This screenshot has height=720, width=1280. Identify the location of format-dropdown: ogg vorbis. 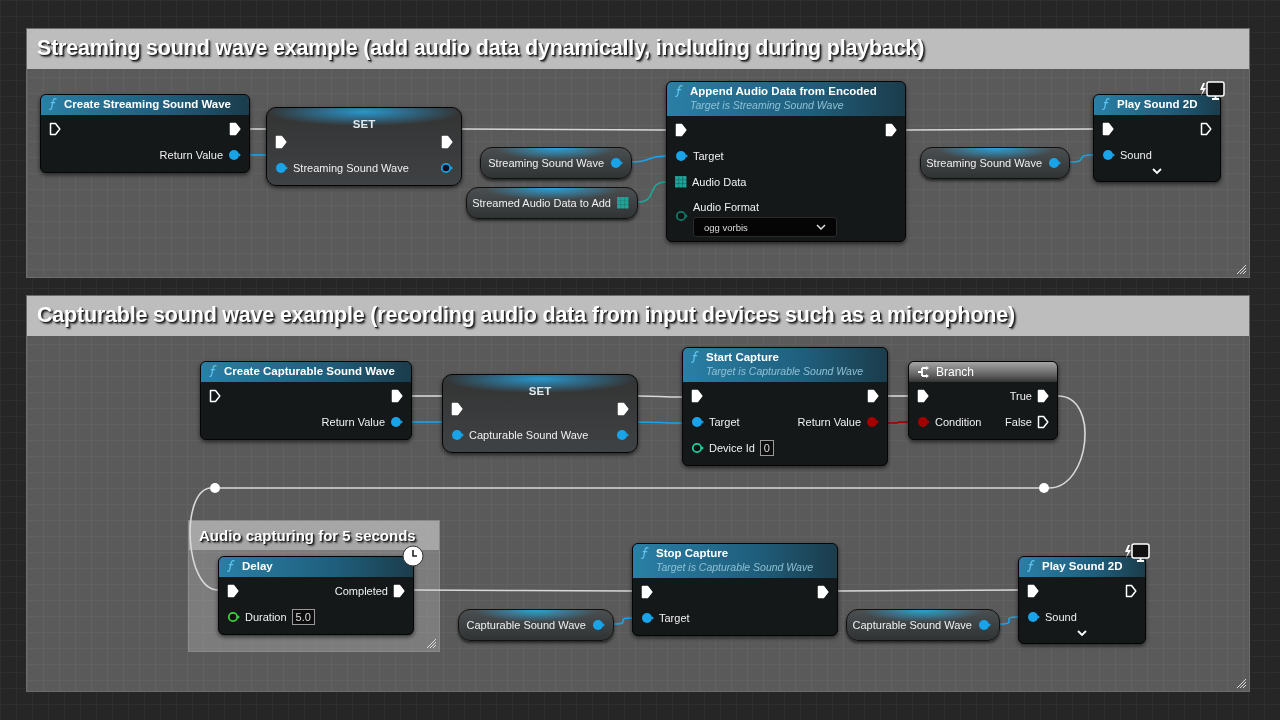
(765, 227).